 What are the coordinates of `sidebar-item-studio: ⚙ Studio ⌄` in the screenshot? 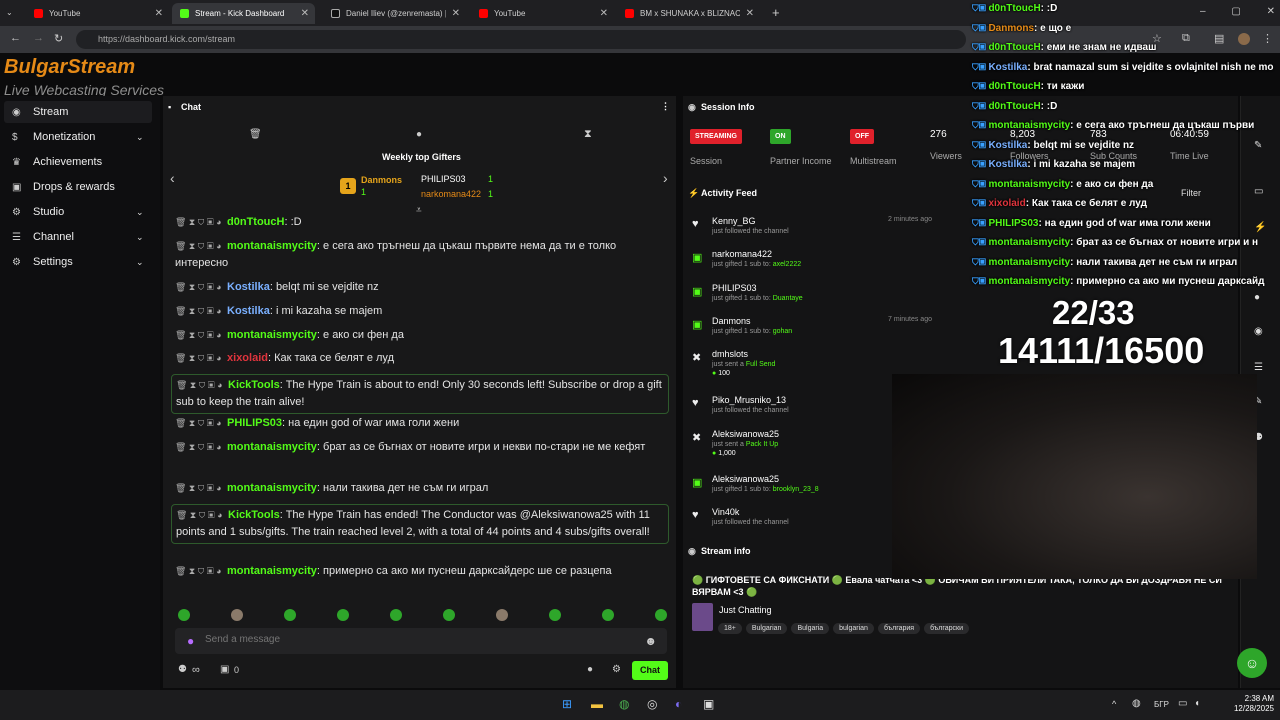 It's located at (82, 212).